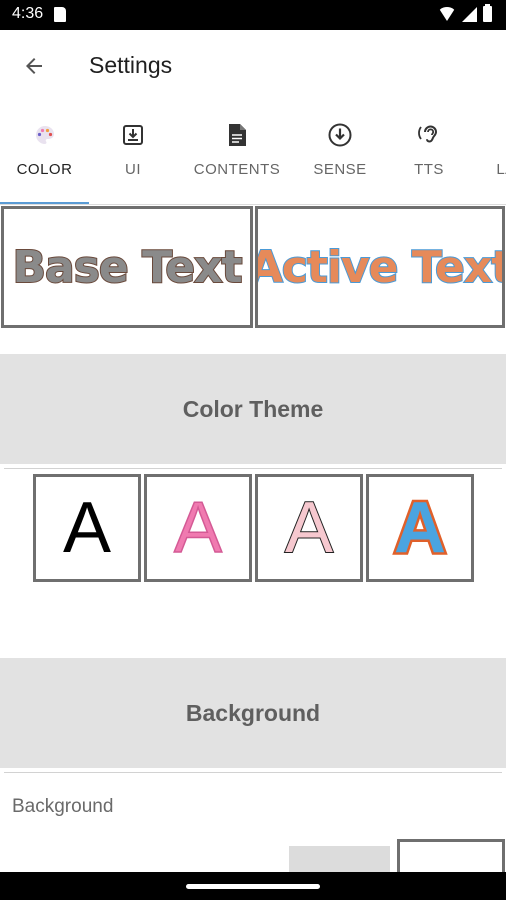 This screenshot has height=900, width=506. I want to click on base-text-sample: Base Text, so click(127, 267).